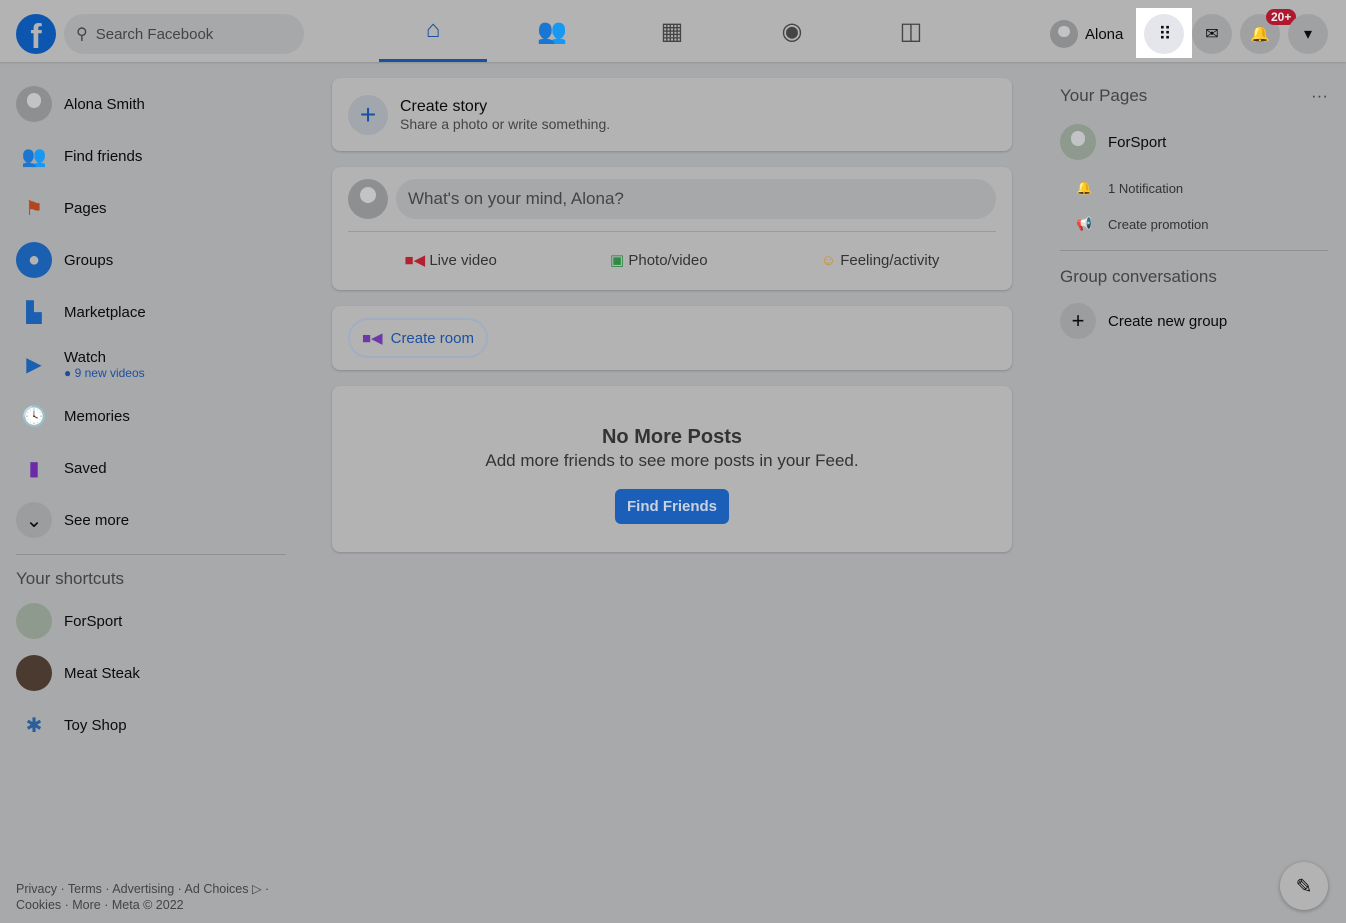  What do you see at coordinates (696, 199) in the screenshot?
I see `composer-input: What's on your mind, Alona?` at bounding box center [696, 199].